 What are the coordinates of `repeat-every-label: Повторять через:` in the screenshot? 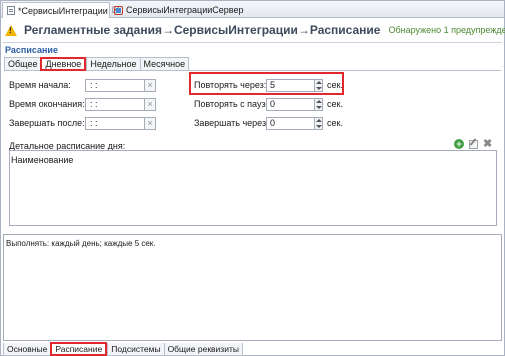 It's located at (230, 85).